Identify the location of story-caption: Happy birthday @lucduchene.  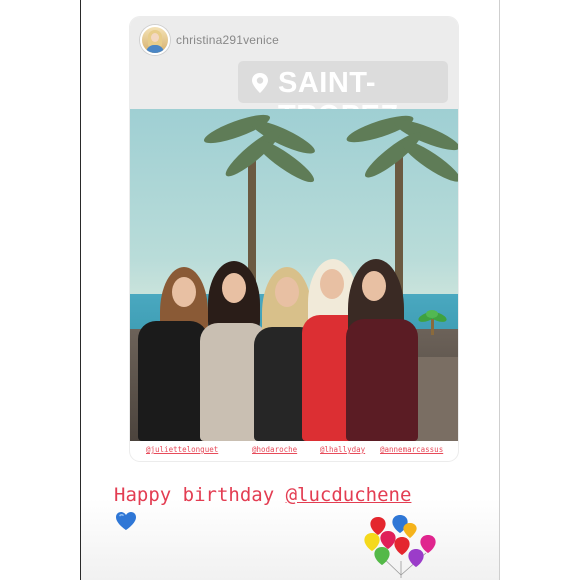
(262, 495).